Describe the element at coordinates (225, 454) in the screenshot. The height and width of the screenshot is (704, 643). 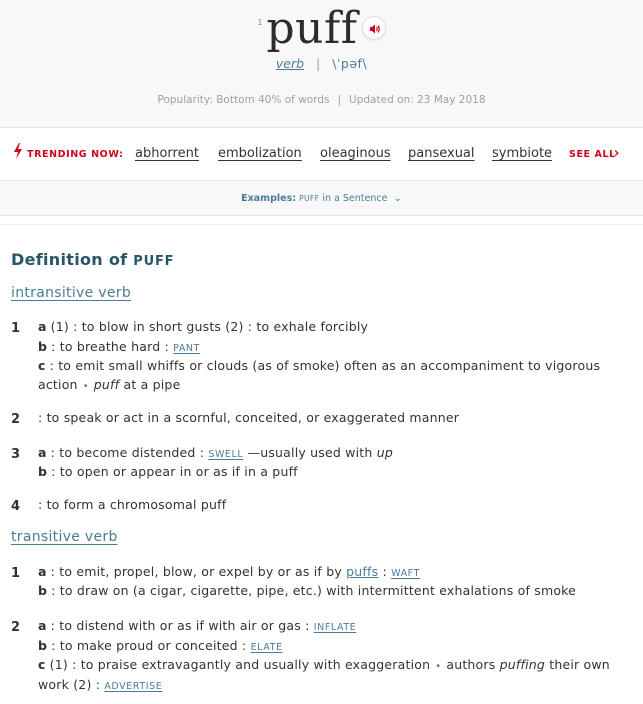
I see `cross-reference-link: SWELL` at that location.